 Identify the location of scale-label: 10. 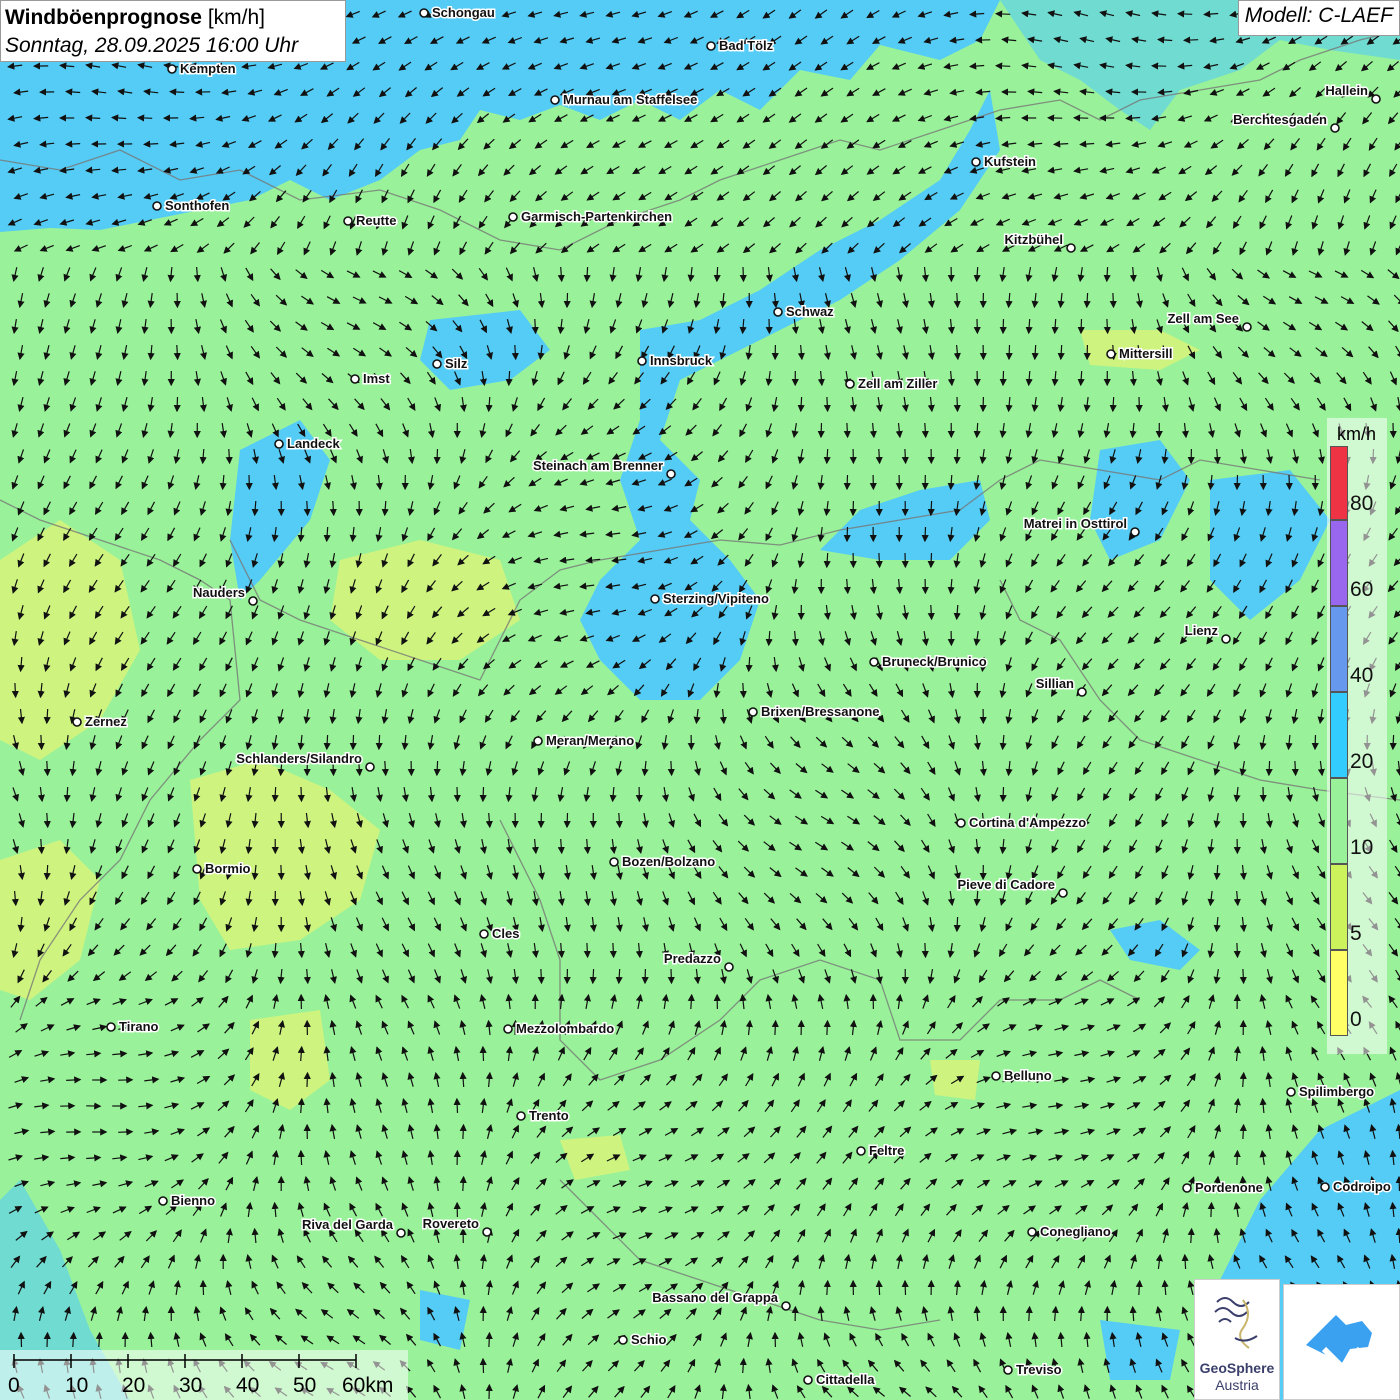
(77, 1385).